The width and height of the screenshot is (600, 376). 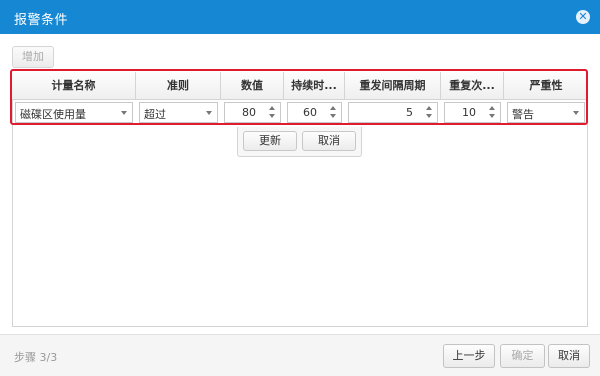 What do you see at coordinates (393, 112) in the screenshot?
I see `resend-interval-stepper: 5` at bounding box center [393, 112].